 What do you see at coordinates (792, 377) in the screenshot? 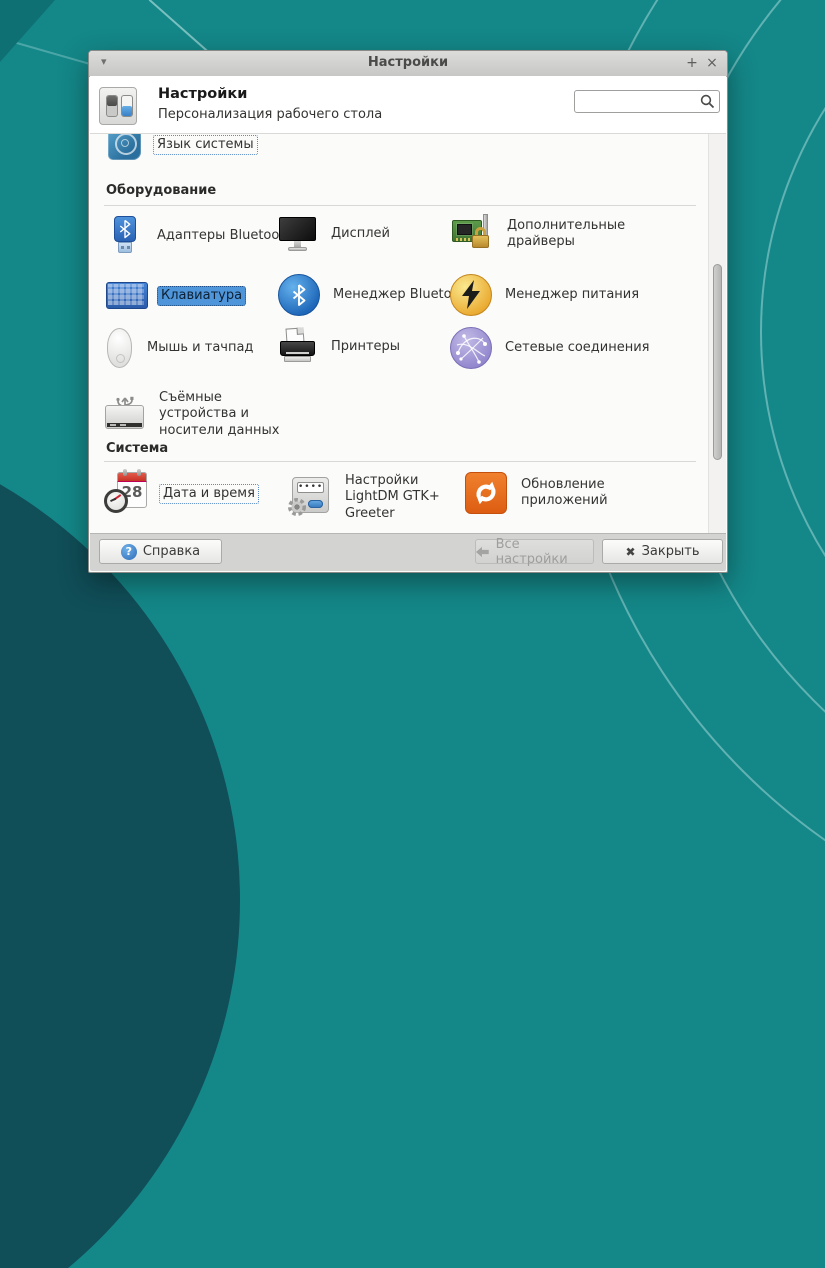
I see `background-arc` at bounding box center [792, 377].